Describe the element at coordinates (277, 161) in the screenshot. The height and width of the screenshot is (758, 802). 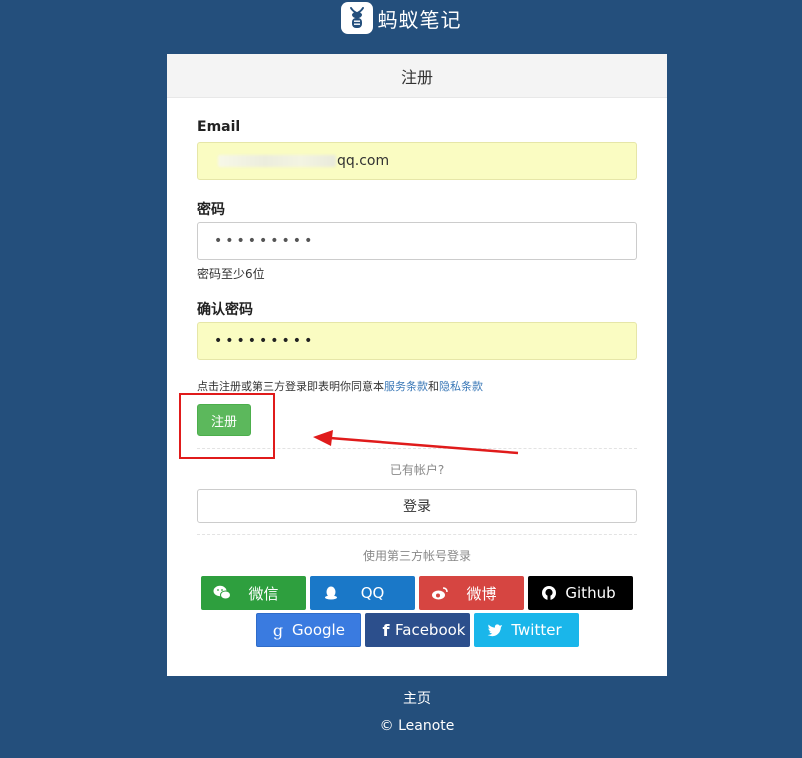
I see `email-redaction` at that location.